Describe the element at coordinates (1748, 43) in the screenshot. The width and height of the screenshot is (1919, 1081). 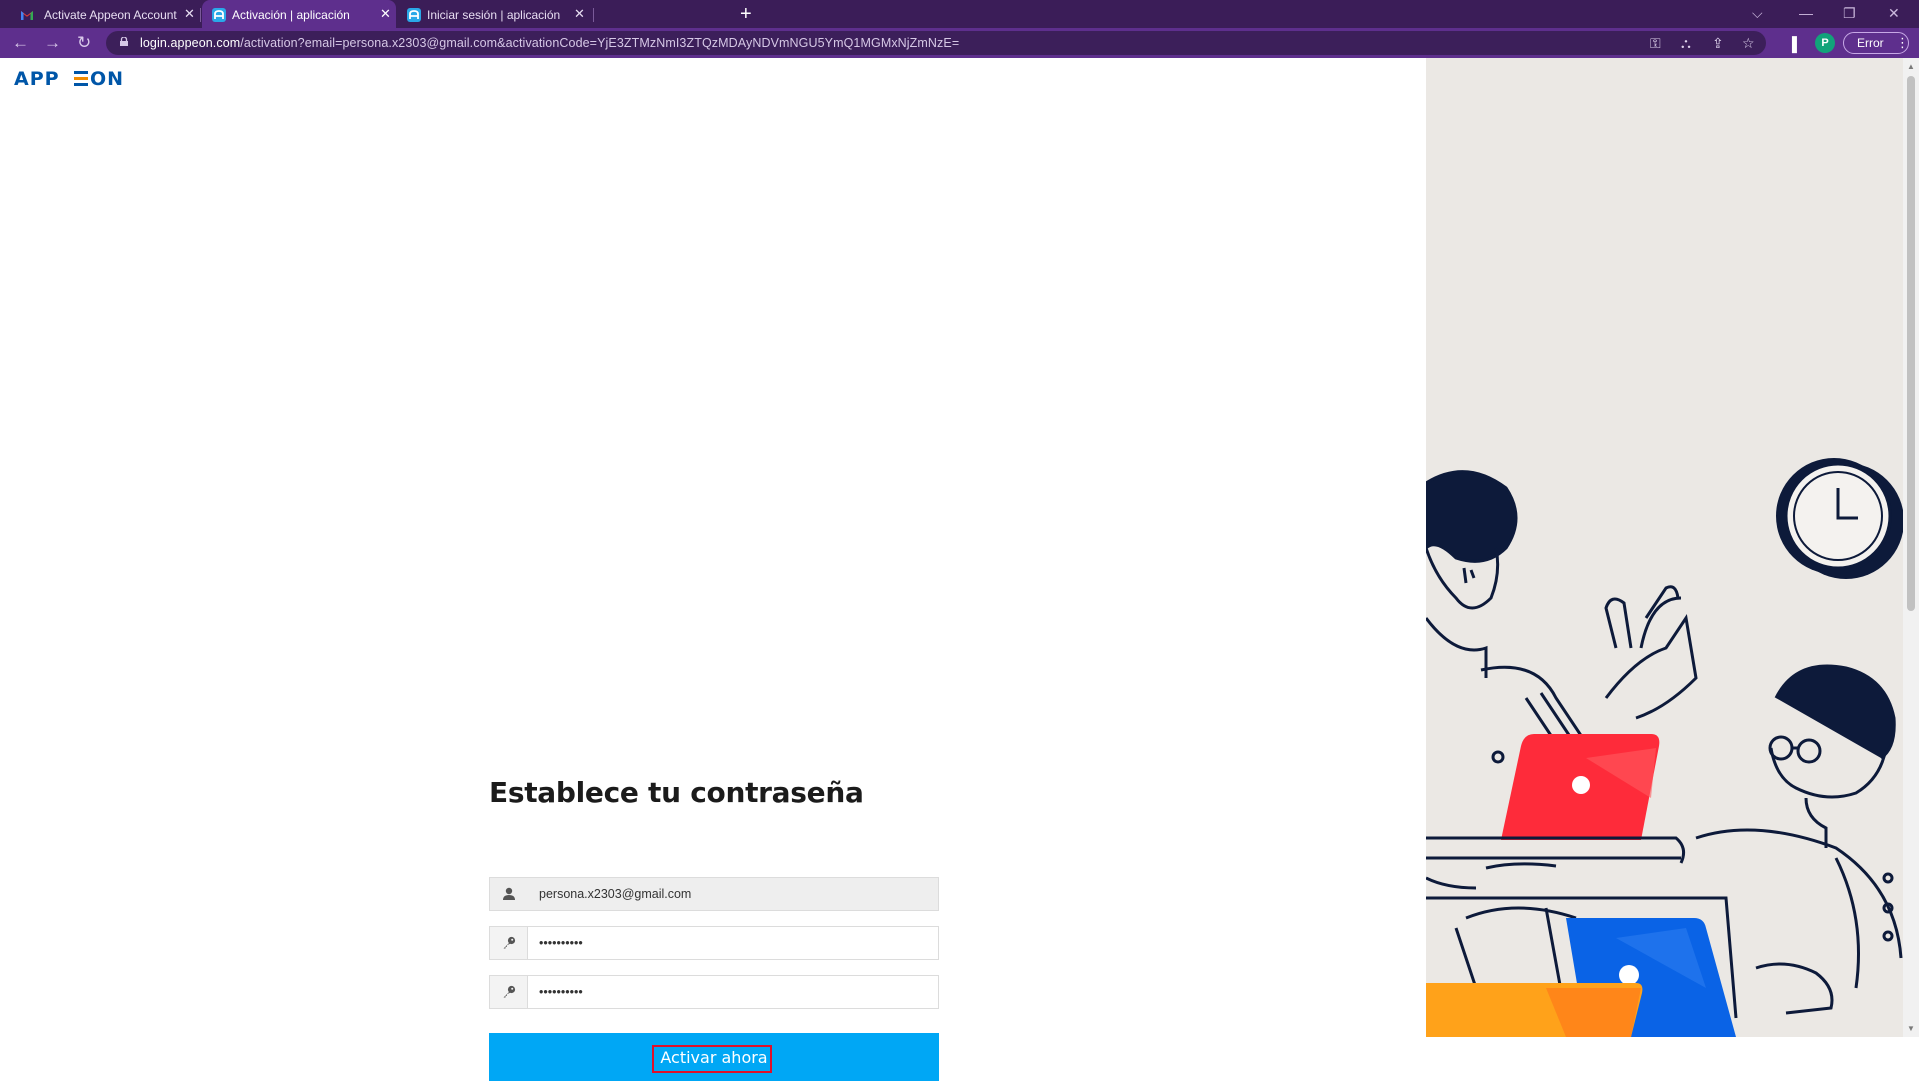
I see `bookmark-star-icon: ☆` at that location.